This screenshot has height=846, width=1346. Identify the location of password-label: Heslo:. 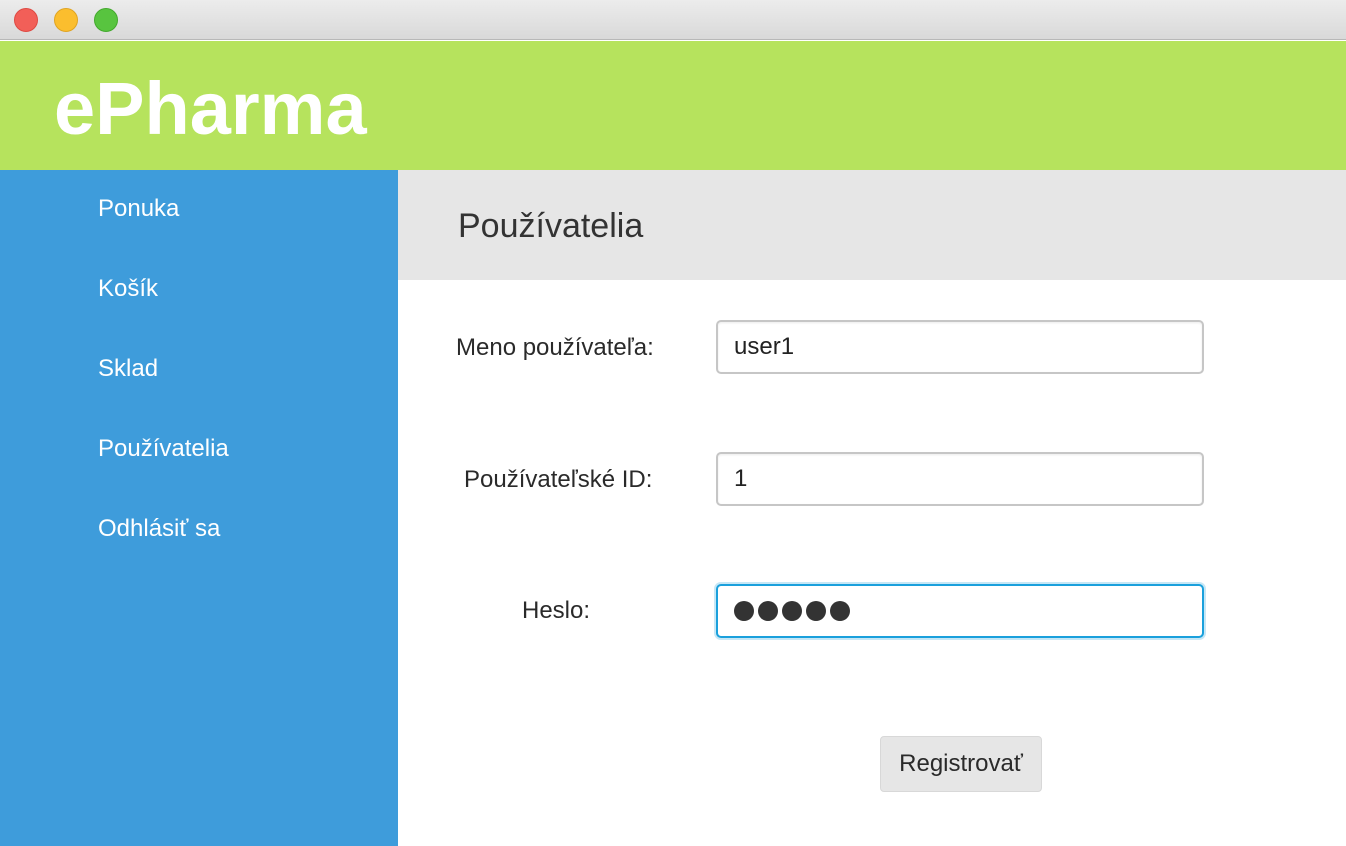
(556, 610).